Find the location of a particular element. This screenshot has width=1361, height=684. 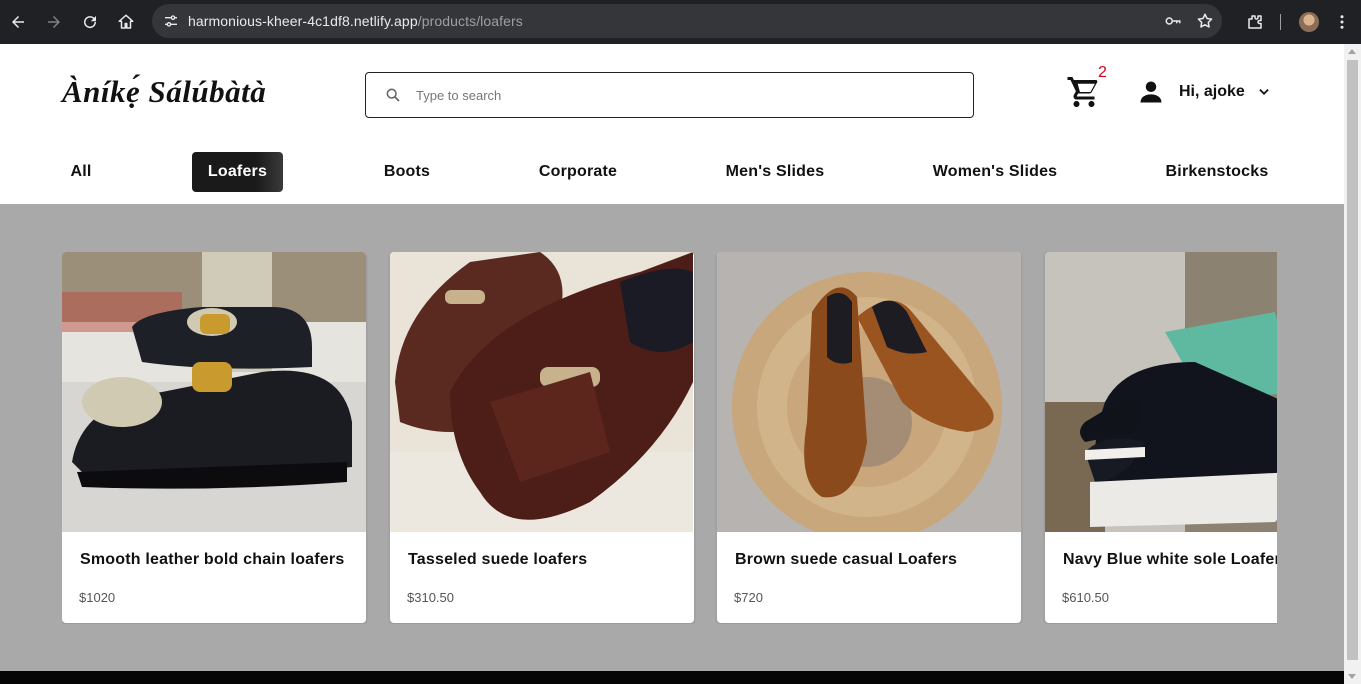

scroll-thumb is located at coordinates (1352, 360).